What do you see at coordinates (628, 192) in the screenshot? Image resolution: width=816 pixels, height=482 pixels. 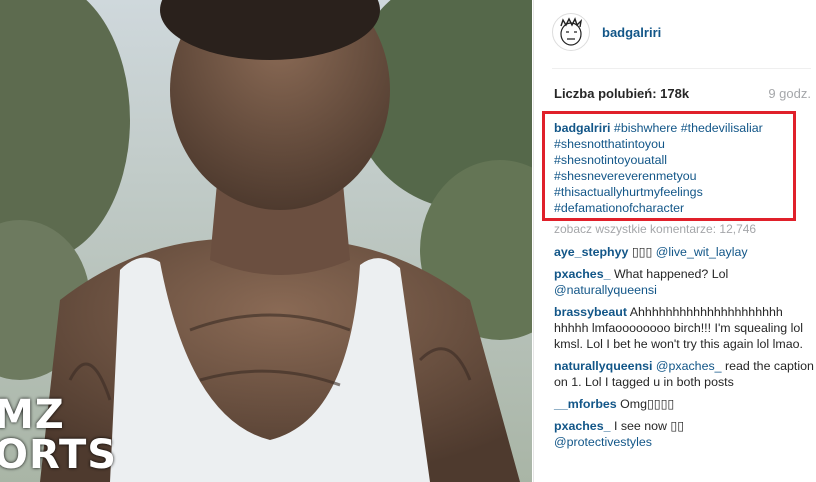 I see `hashtag: #thisactuallyhurtmyfeelings` at bounding box center [628, 192].